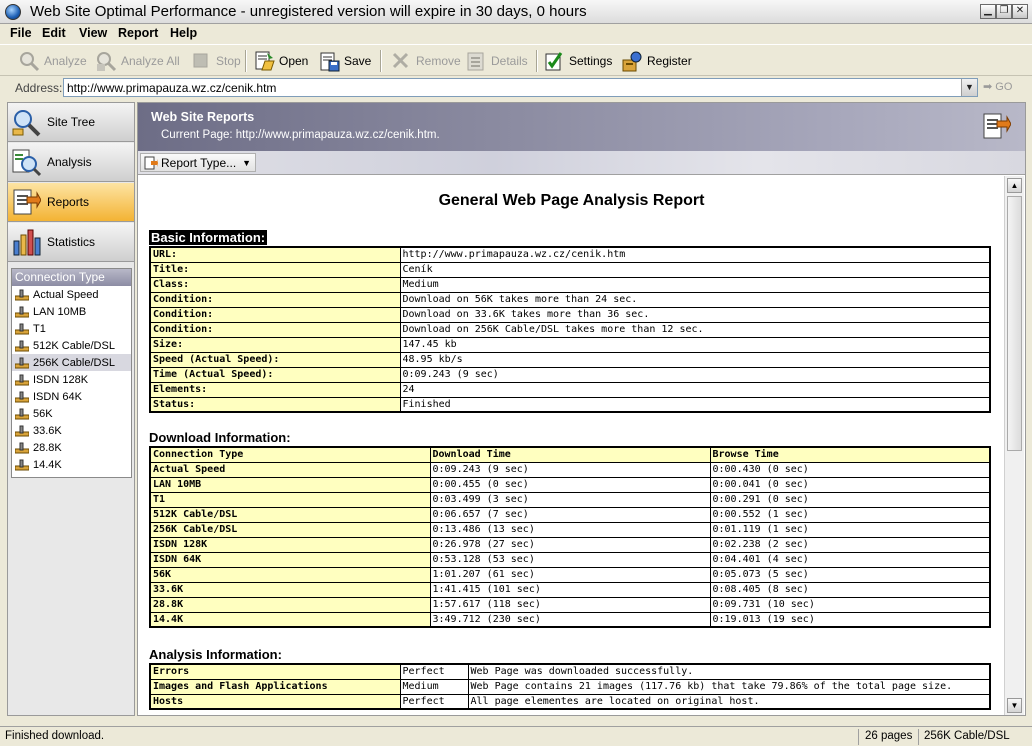 The image size is (1032, 746). Describe the element at coordinates (54, 33) in the screenshot. I see `menu-edit: Edit` at that location.